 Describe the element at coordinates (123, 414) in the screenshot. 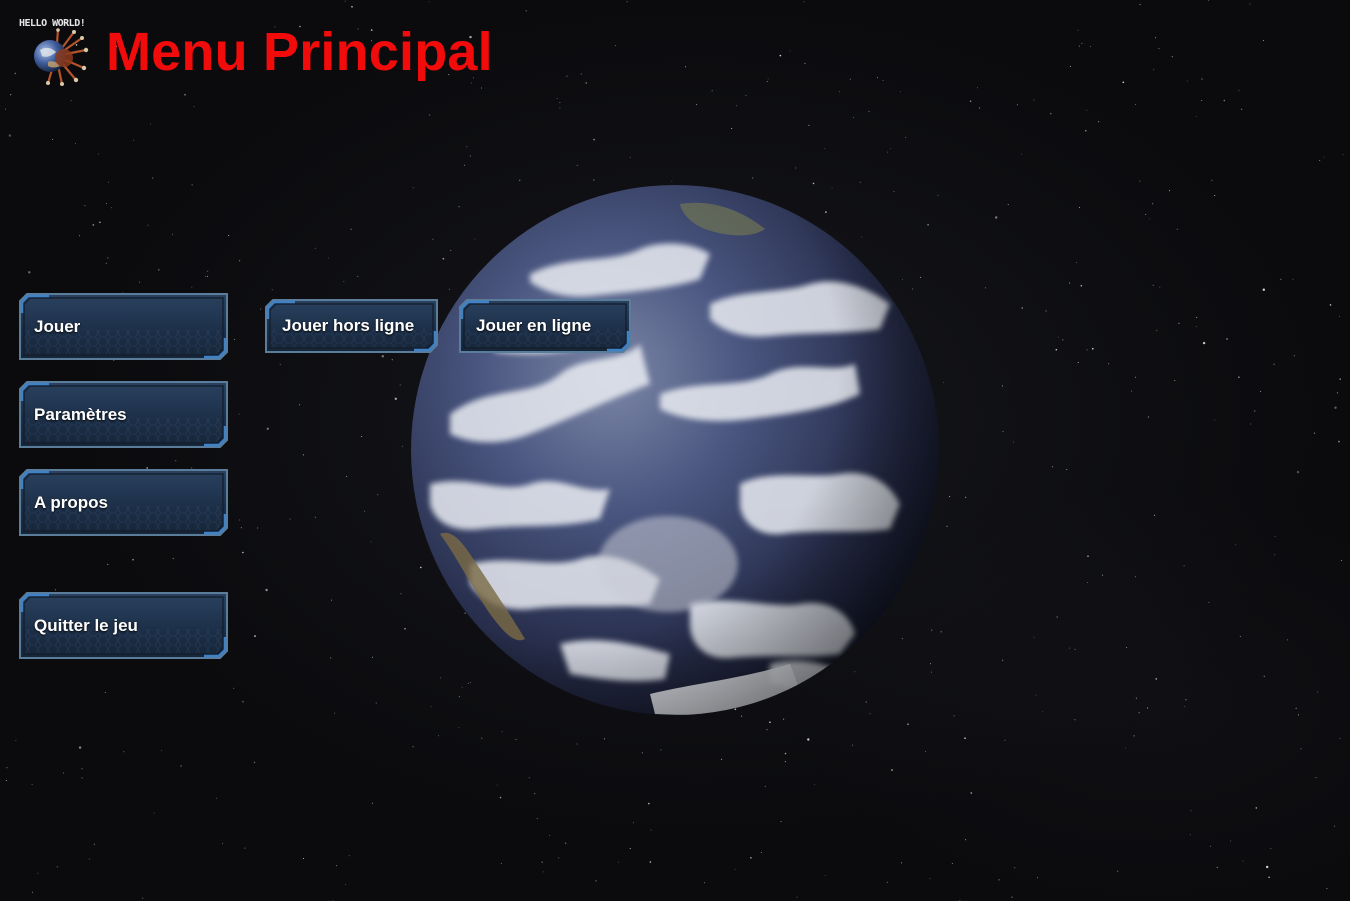

I see `settings-button: Paramètres` at that location.